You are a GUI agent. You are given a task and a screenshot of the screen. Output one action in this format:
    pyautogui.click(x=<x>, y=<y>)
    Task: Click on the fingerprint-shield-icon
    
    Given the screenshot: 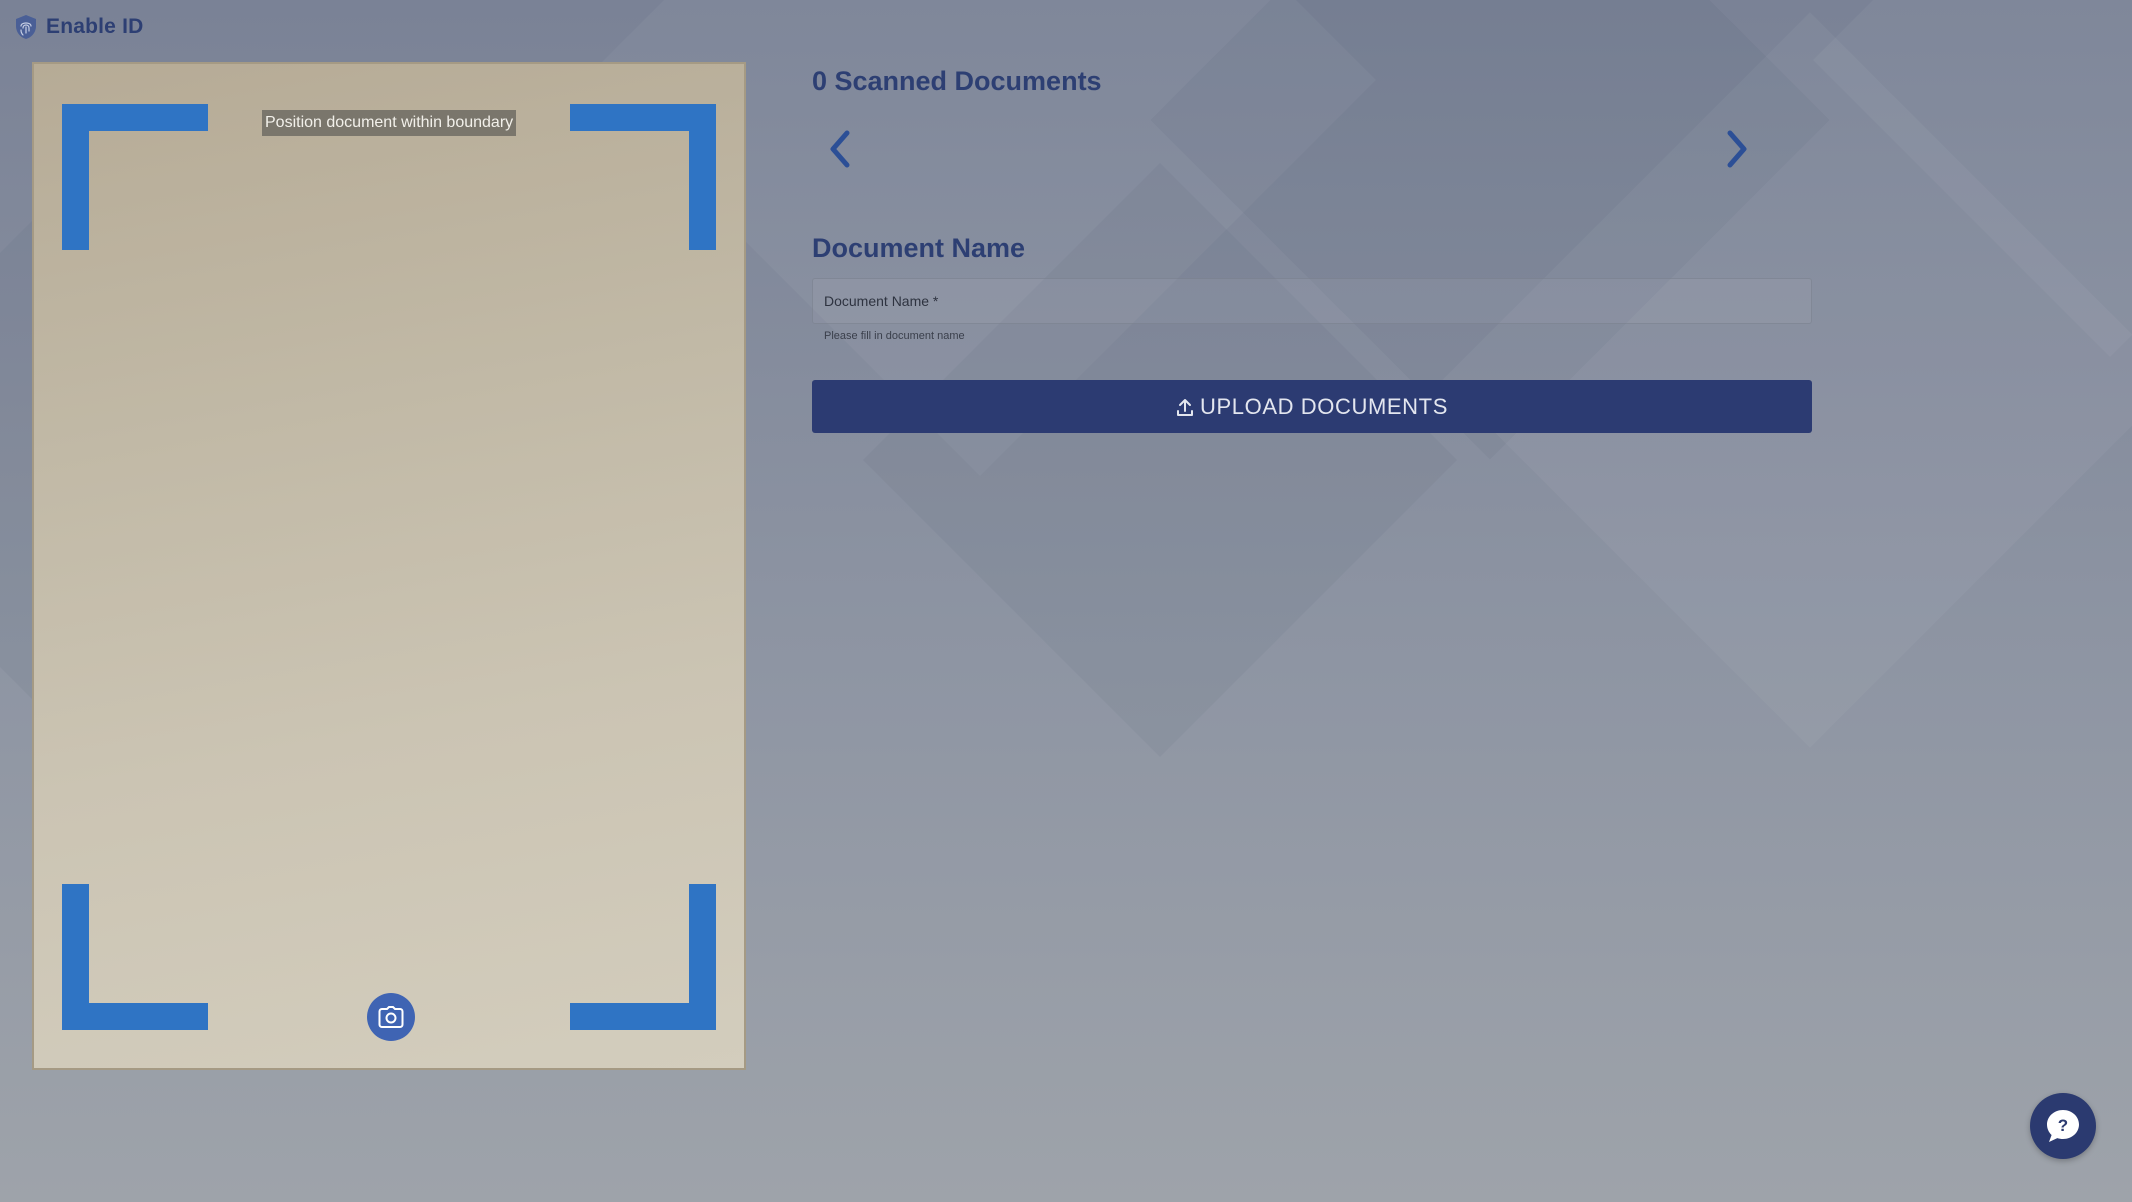 What is the action you would take?
    pyautogui.click(x=26, y=27)
    